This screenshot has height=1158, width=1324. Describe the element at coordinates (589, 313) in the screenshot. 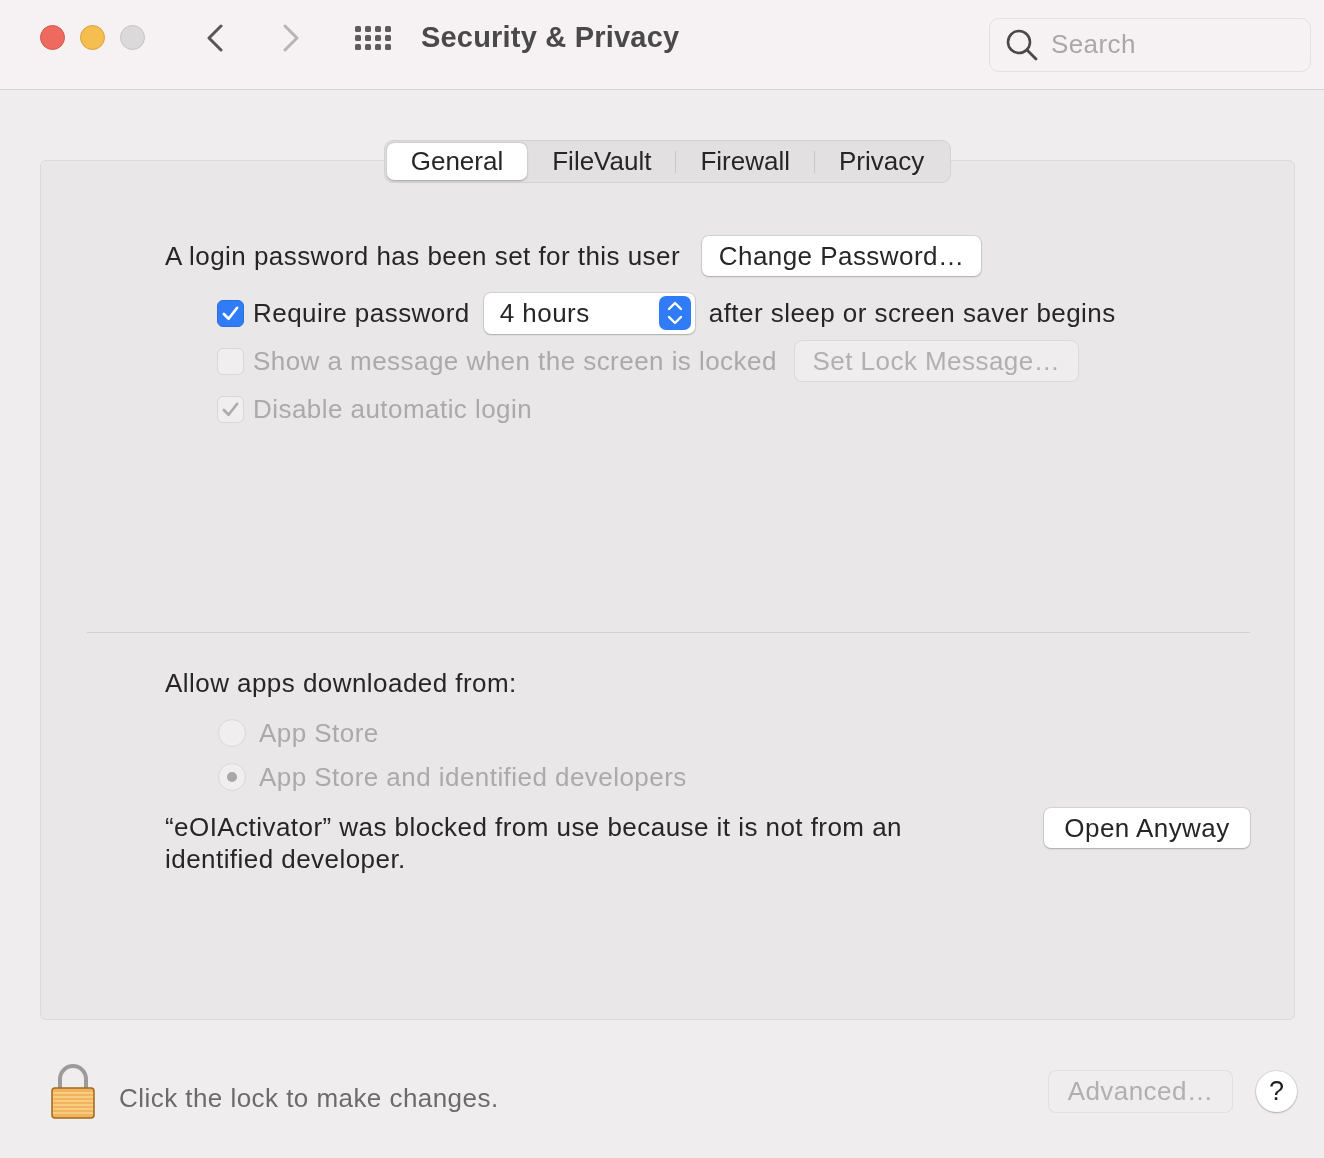

I see `interval-select: 4 hours` at that location.